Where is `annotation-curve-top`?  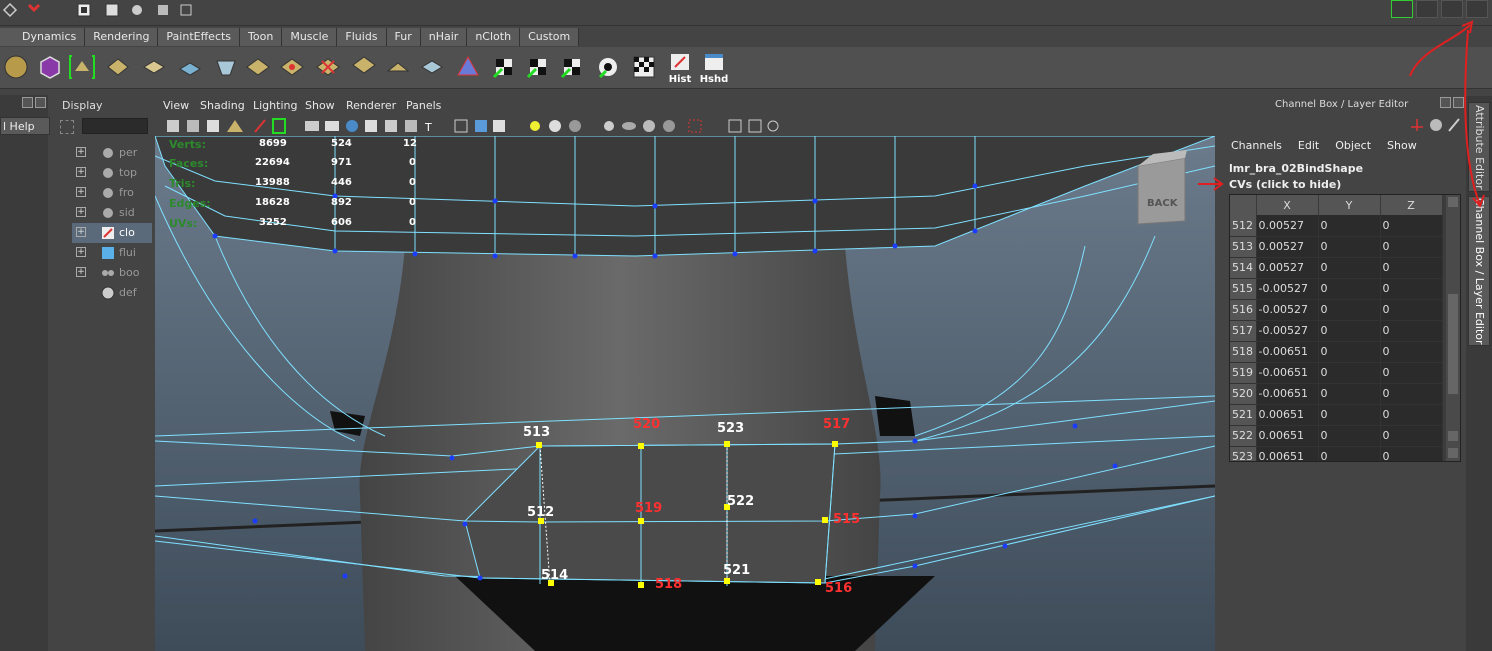
annotation-curve-top is located at coordinates (1440, 50).